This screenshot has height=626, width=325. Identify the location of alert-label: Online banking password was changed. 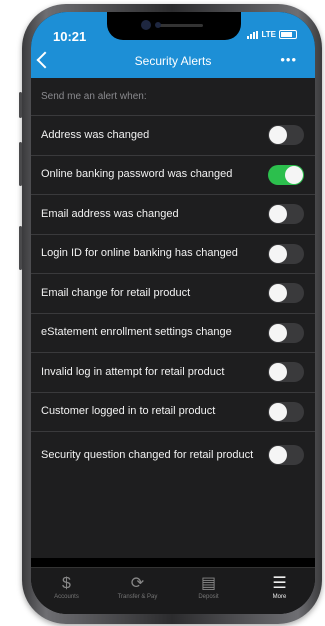
(137, 174).